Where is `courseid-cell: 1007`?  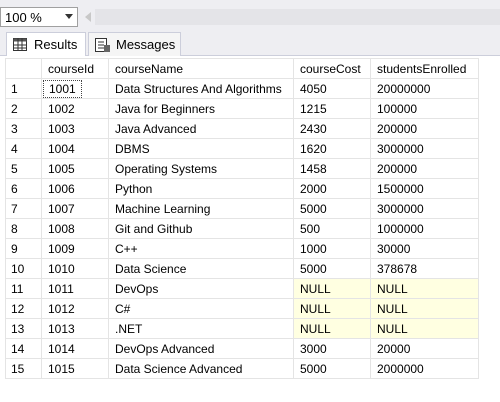
courseid-cell: 1007 is located at coordinates (75, 208).